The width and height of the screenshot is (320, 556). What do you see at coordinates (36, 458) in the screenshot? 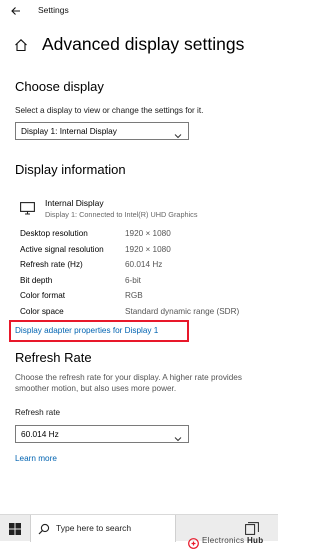
I see `learn-more-link: Learn more` at bounding box center [36, 458].